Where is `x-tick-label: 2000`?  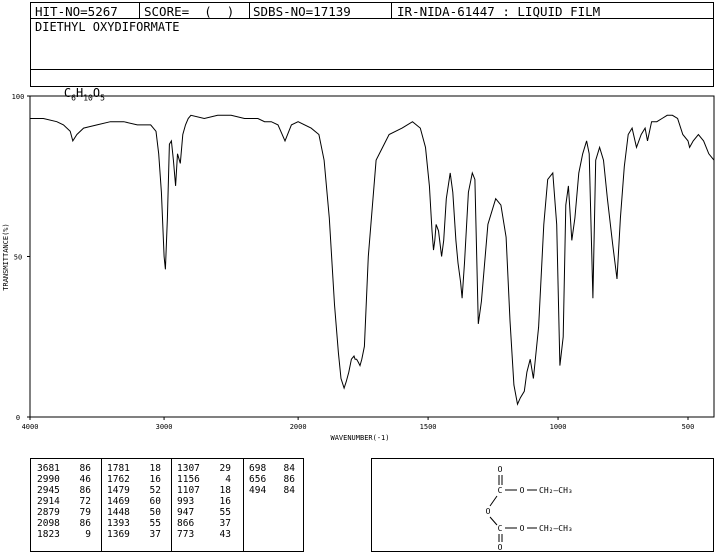
x-tick-label: 2000 is located at coordinates (298, 427).